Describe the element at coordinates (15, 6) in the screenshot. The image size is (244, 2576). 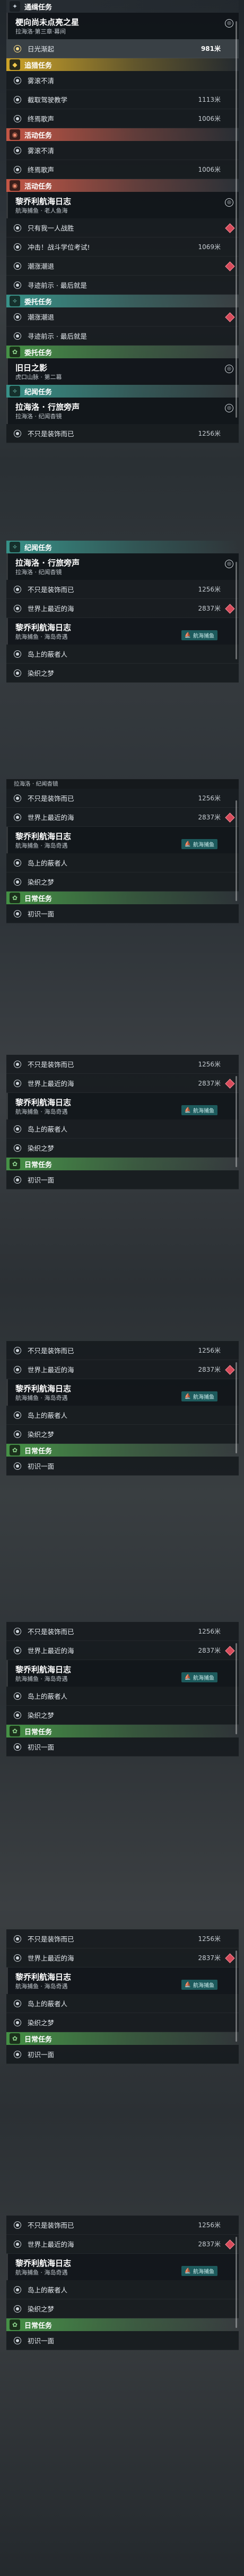
I see `category-icon: ✦` at that location.